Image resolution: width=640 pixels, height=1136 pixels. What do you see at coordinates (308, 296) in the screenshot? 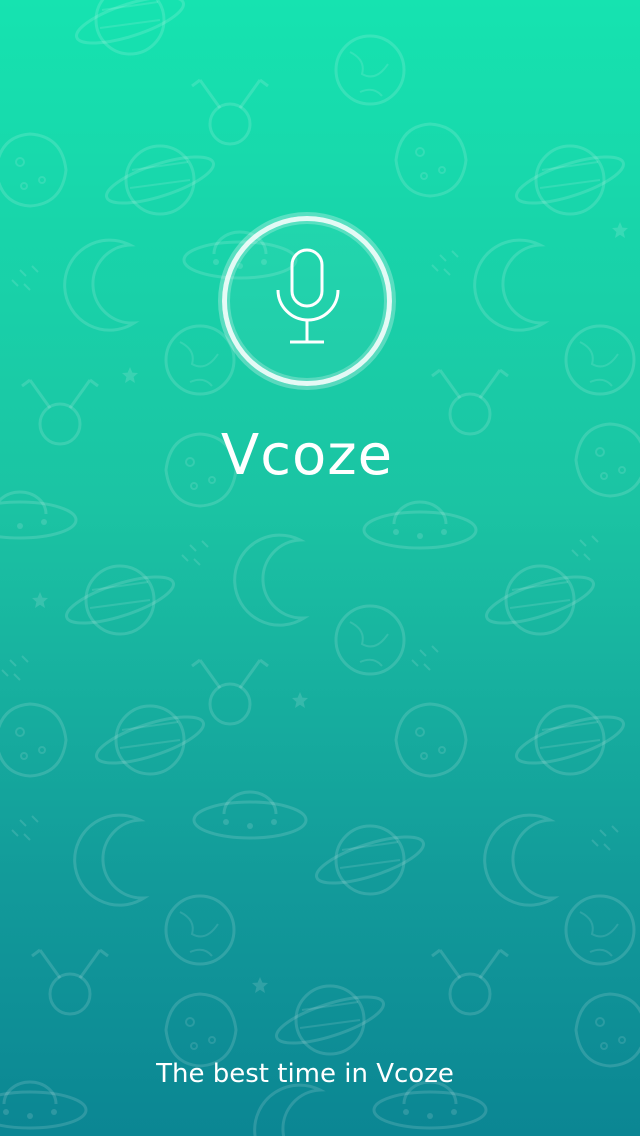
I see `microphone-icon` at bounding box center [308, 296].